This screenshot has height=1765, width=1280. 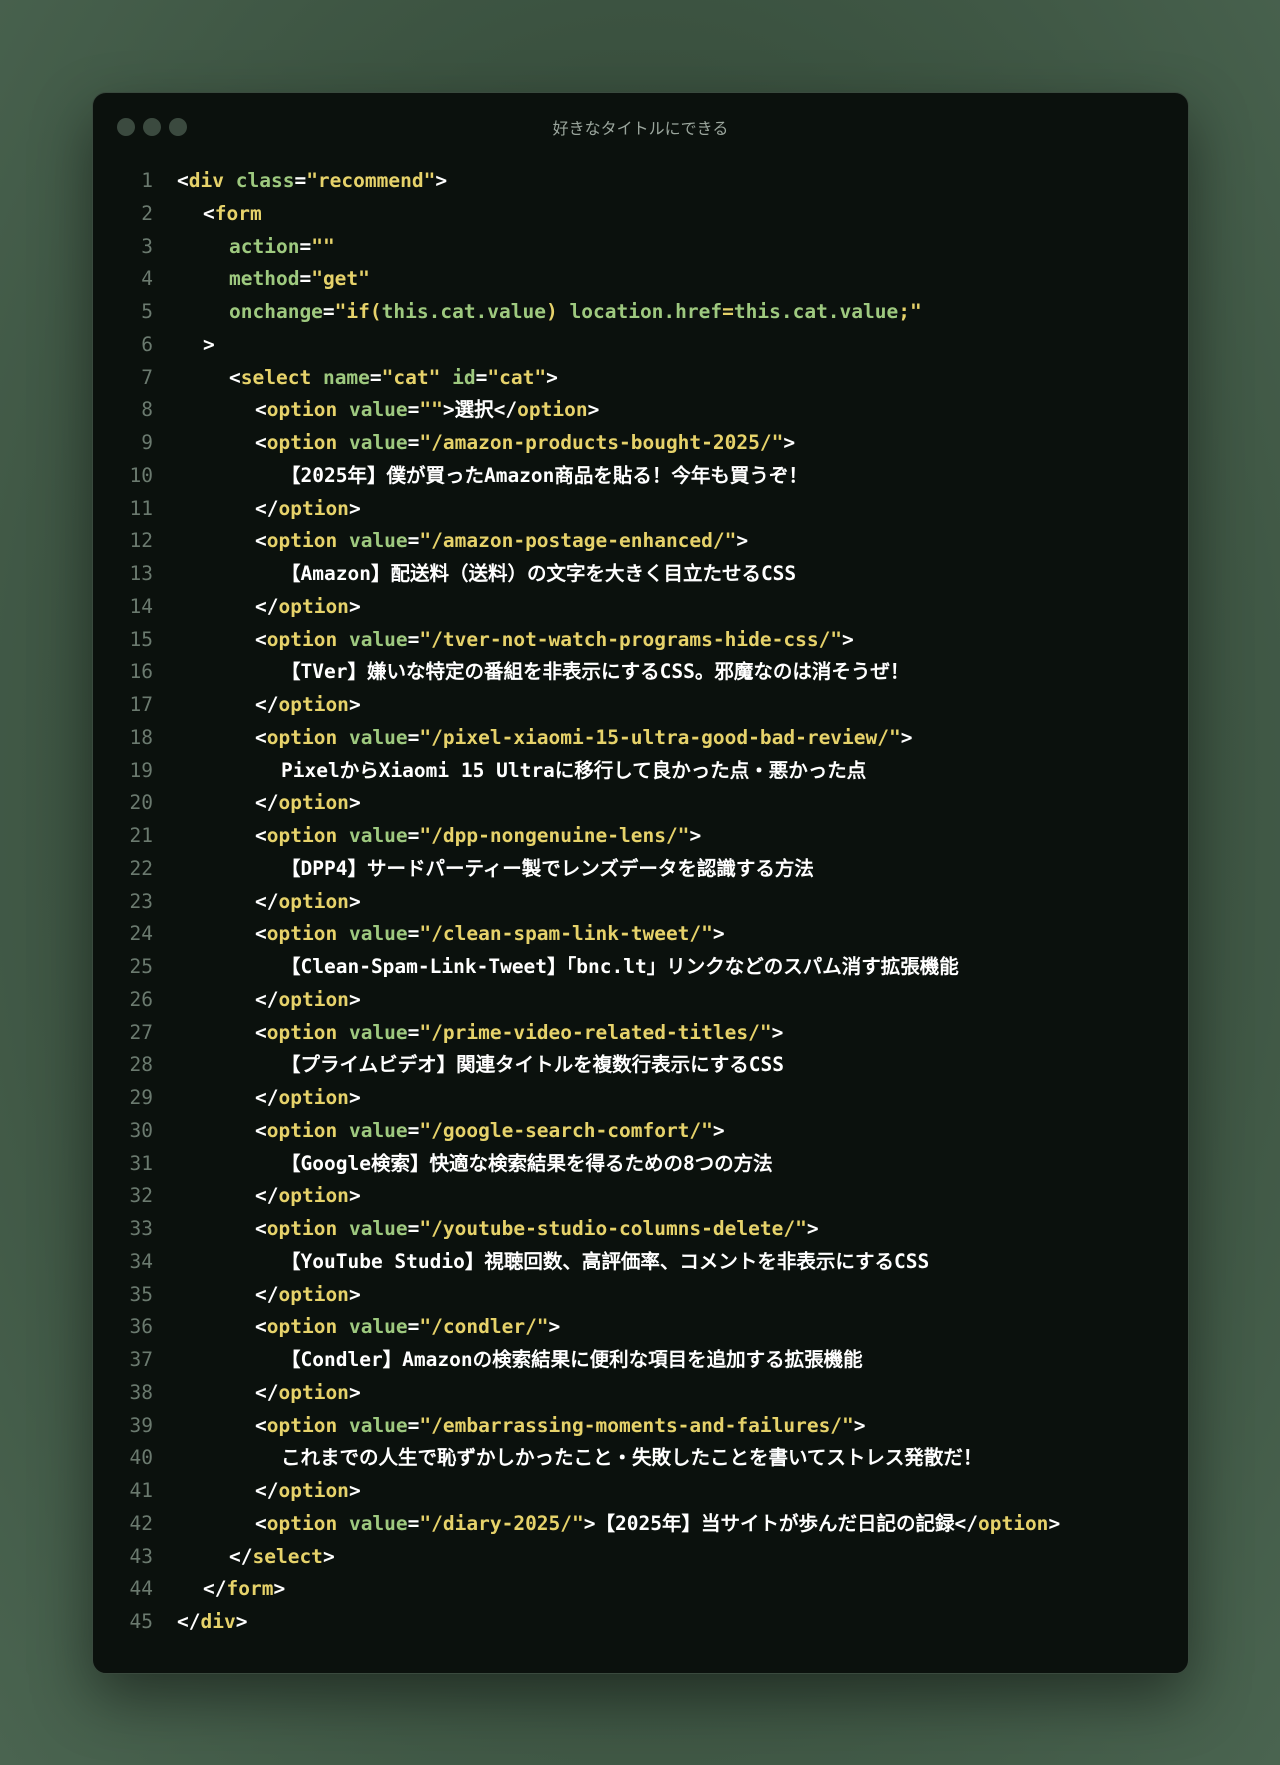 I want to click on code-token: location.href, so click(x=640, y=311).